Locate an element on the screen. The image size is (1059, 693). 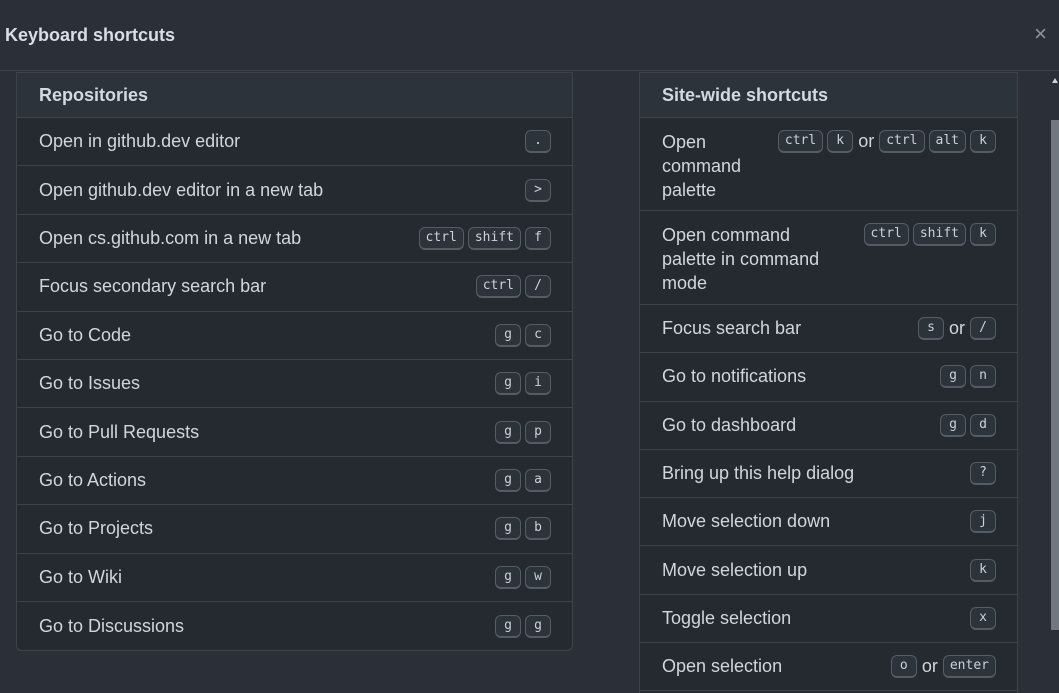
key-cap: n is located at coordinates (983, 377).